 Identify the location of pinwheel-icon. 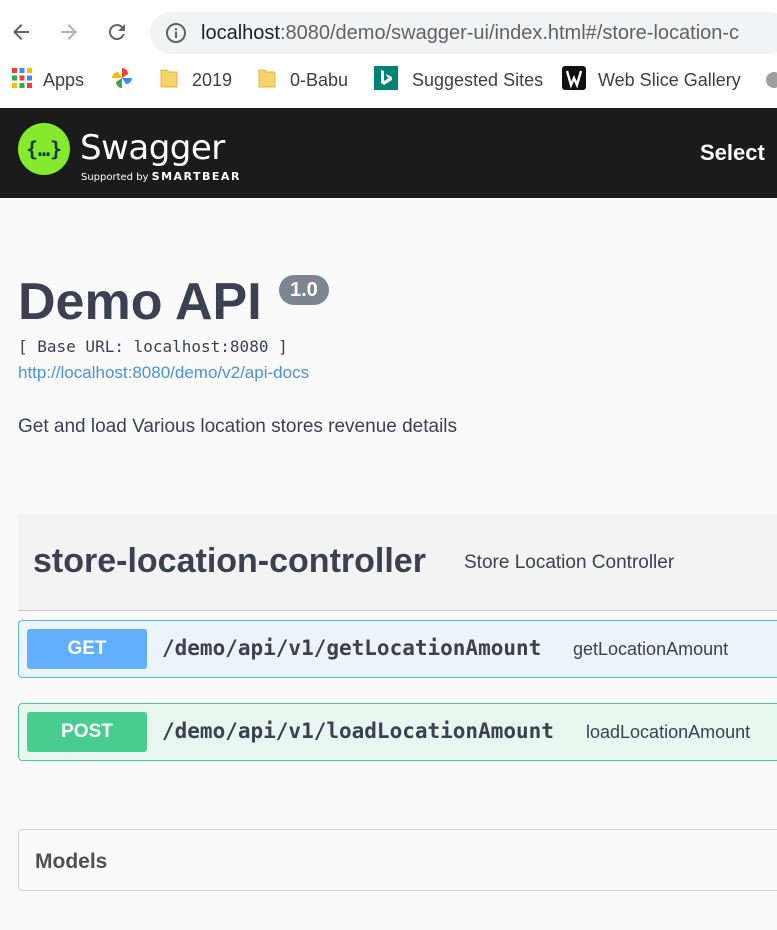
(122, 80).